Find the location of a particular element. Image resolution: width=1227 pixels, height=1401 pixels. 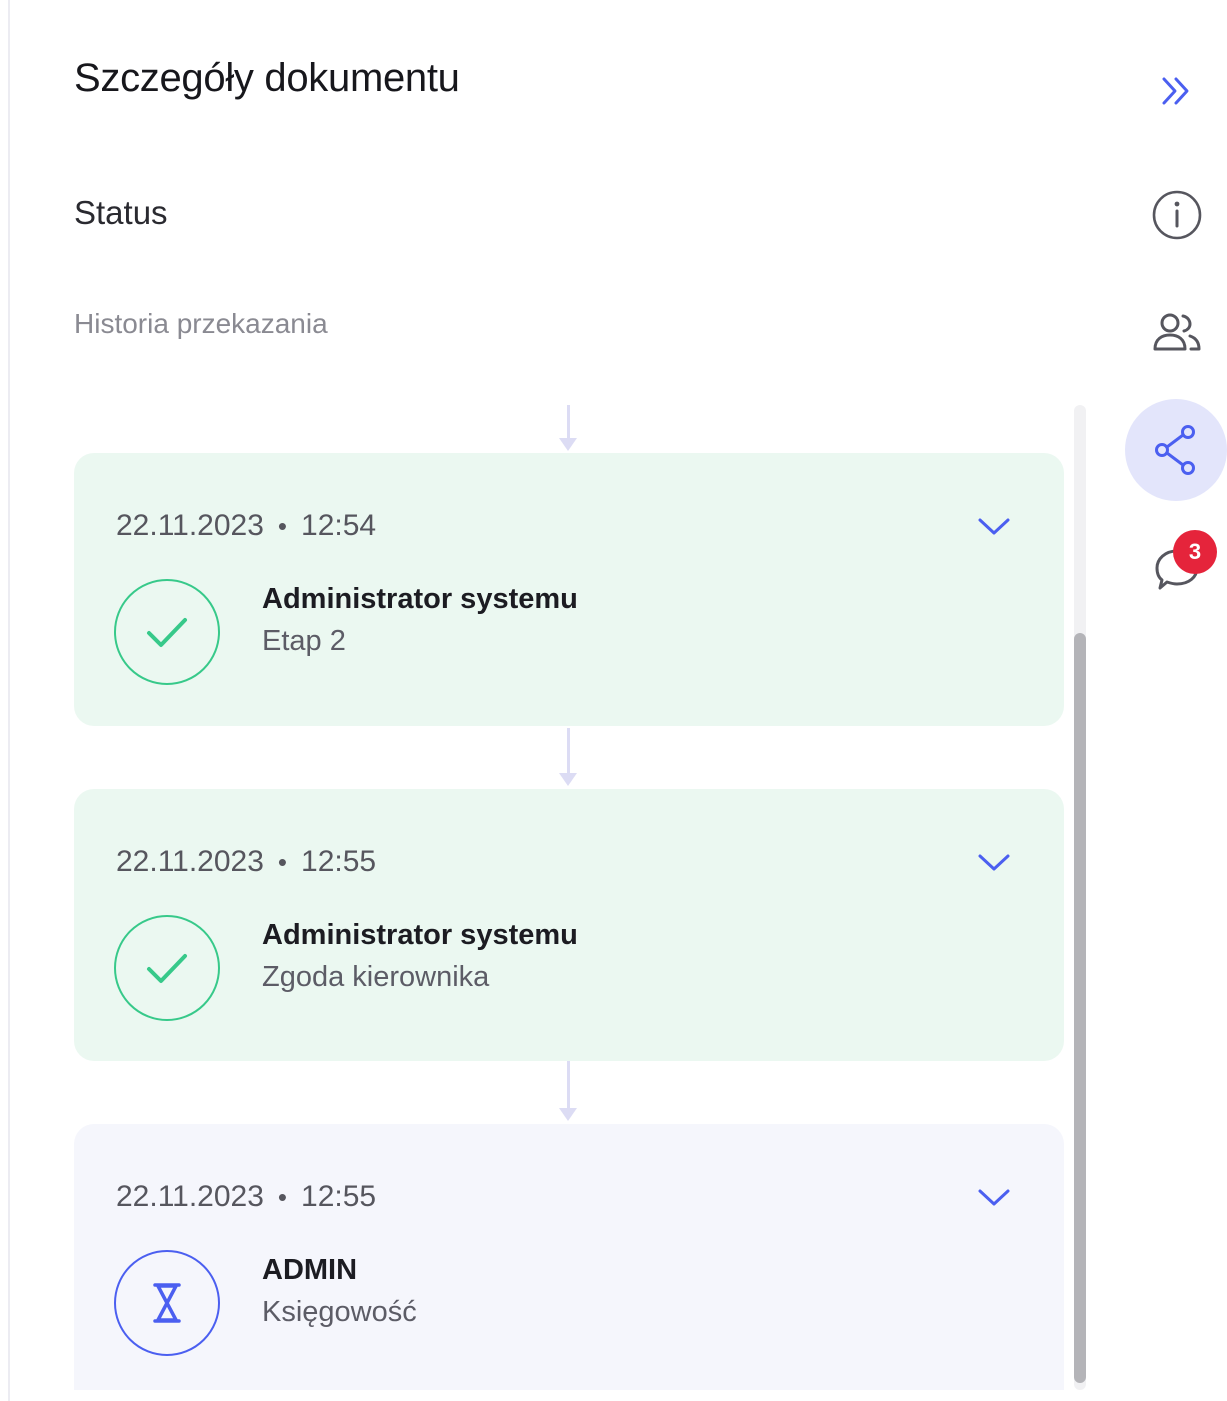

entry-user: ADMIN is located at coordinates (310, 1270).